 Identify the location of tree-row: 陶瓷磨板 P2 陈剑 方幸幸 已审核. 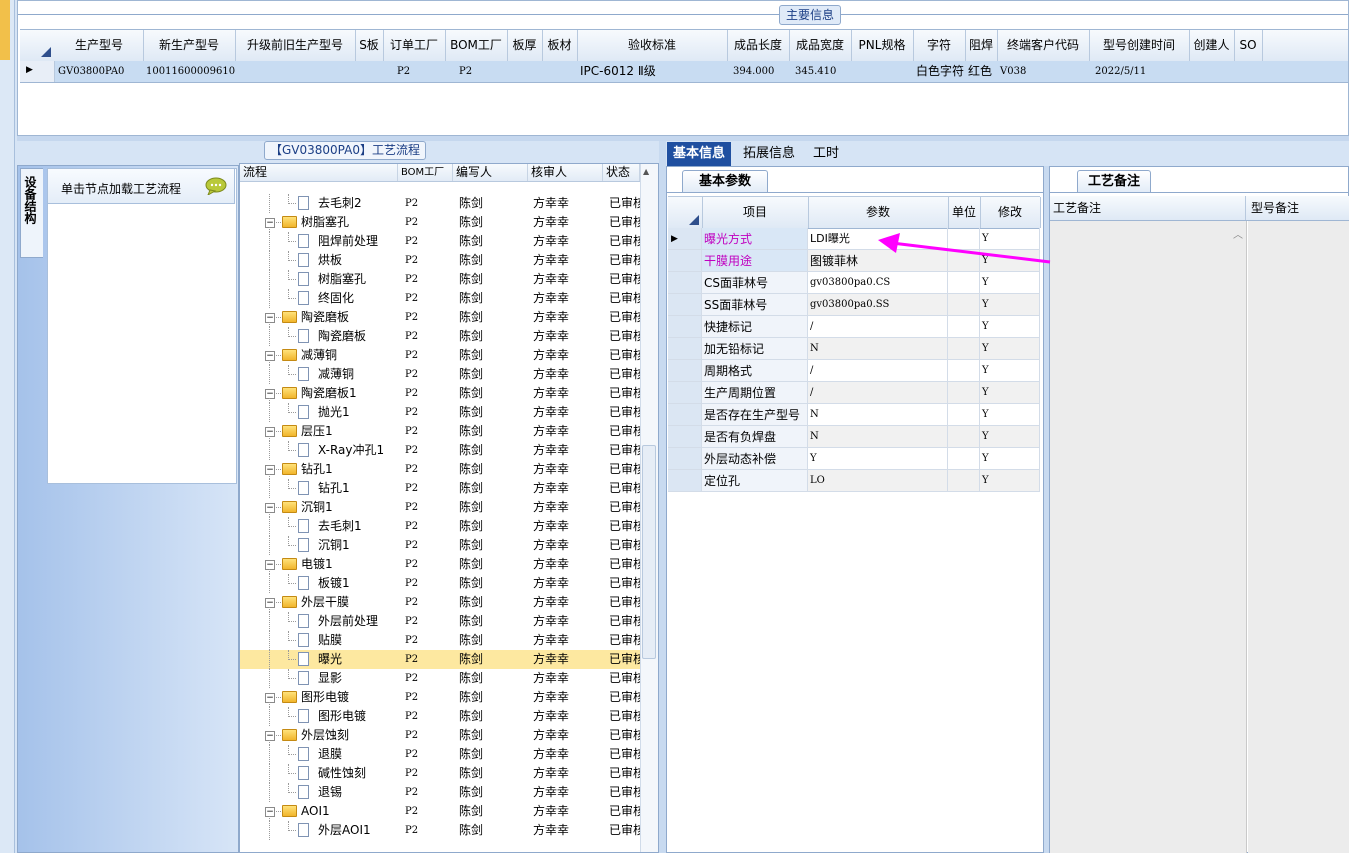
(440, 336).